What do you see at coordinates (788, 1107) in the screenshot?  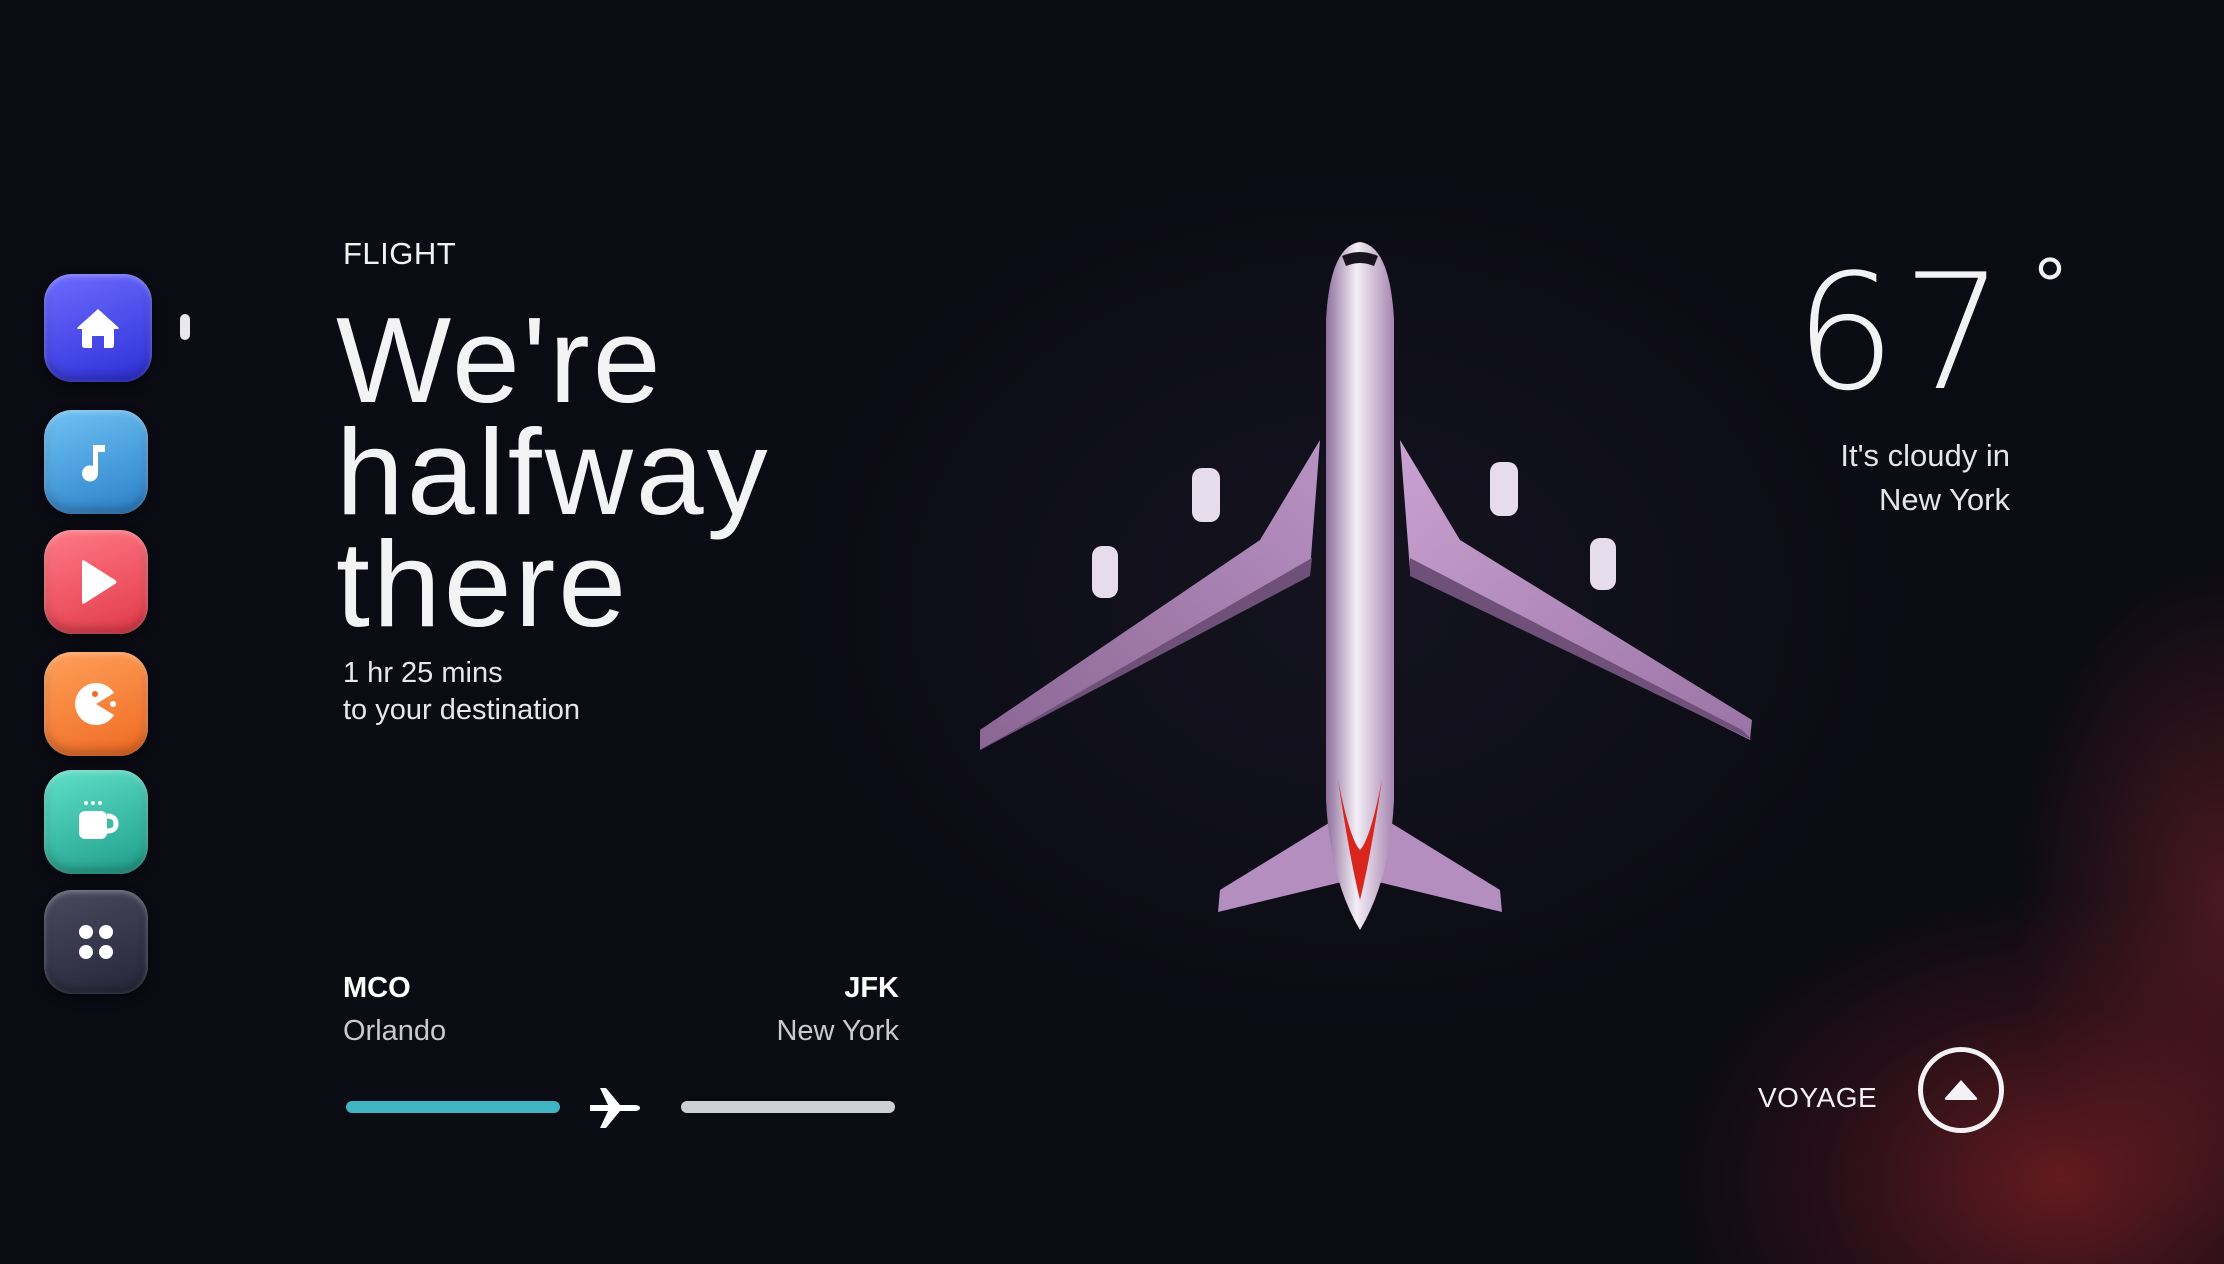 I see `progress-remaining-track` at bounding box center [788, 1107].